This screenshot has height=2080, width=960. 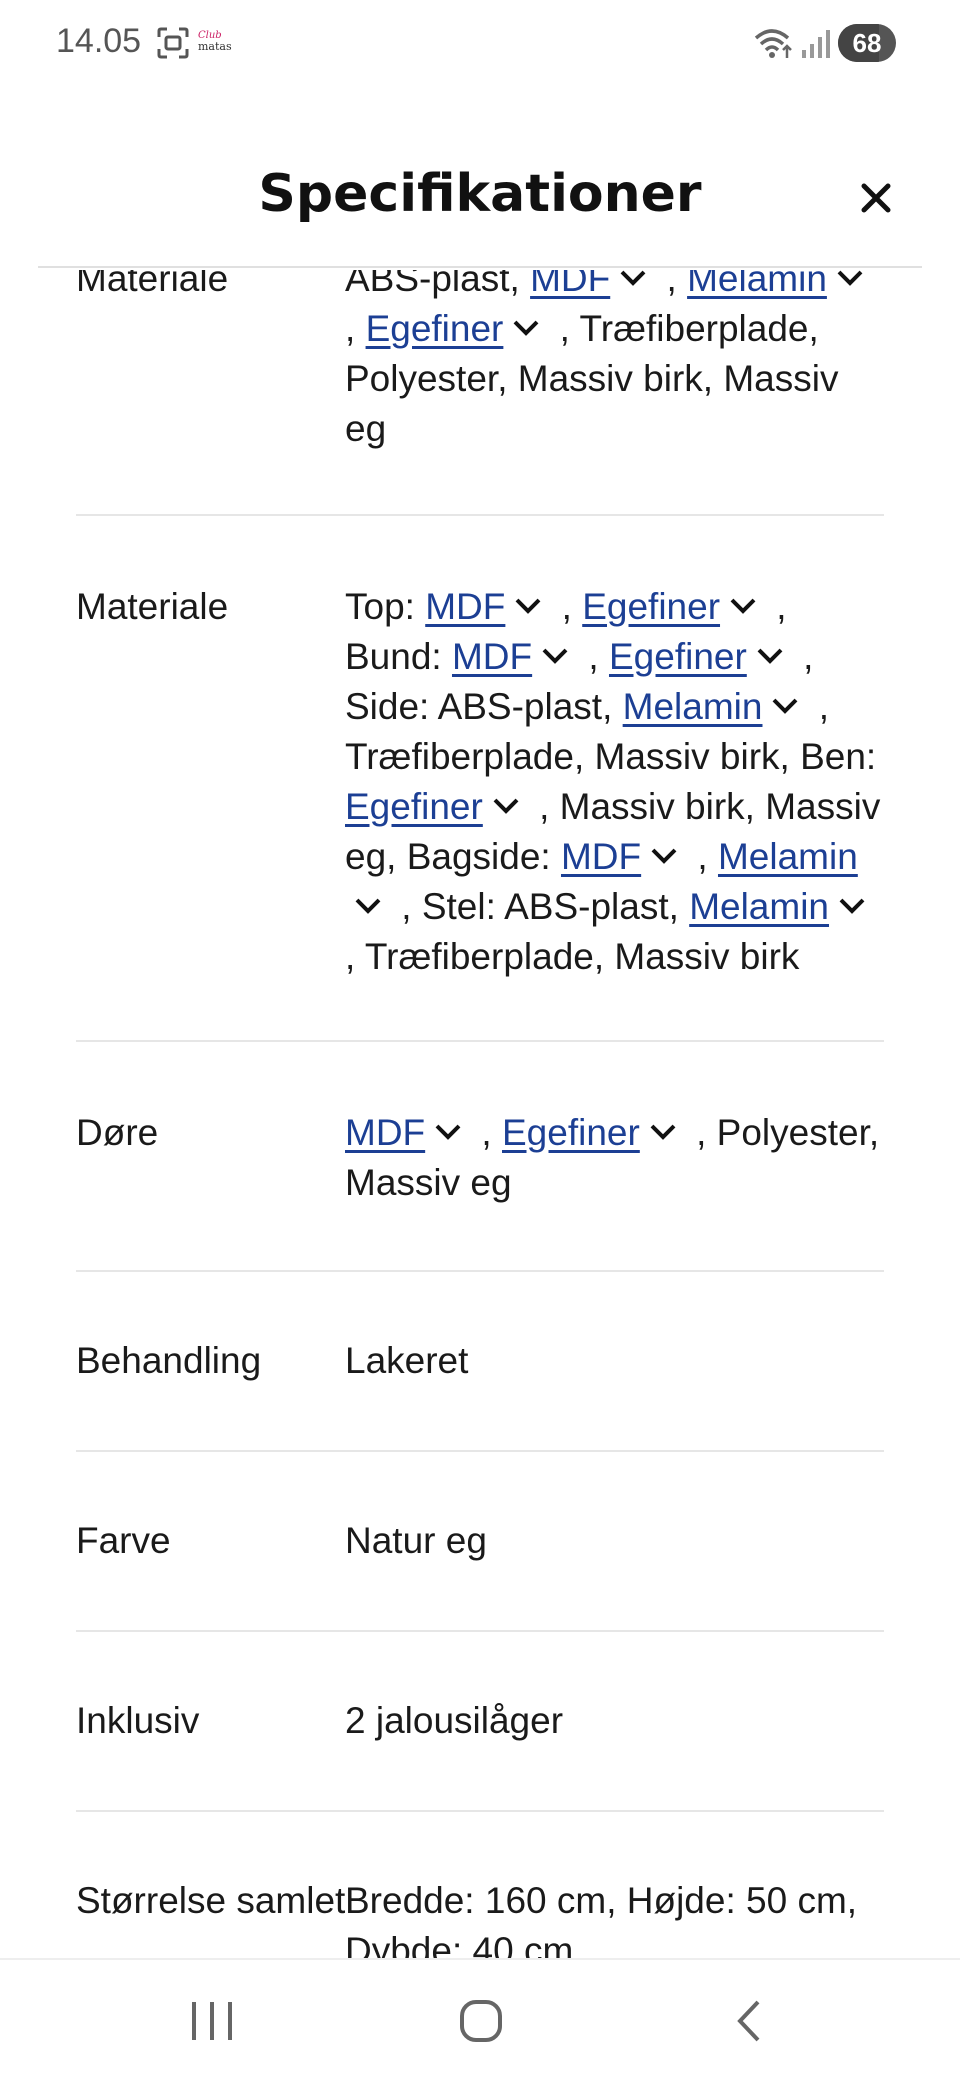 What do you see at coordinates (480, 1362) in the screenshot?
I see `spec-row-behandling: Behandling Lakeret` at bounding box center [480, 1362].